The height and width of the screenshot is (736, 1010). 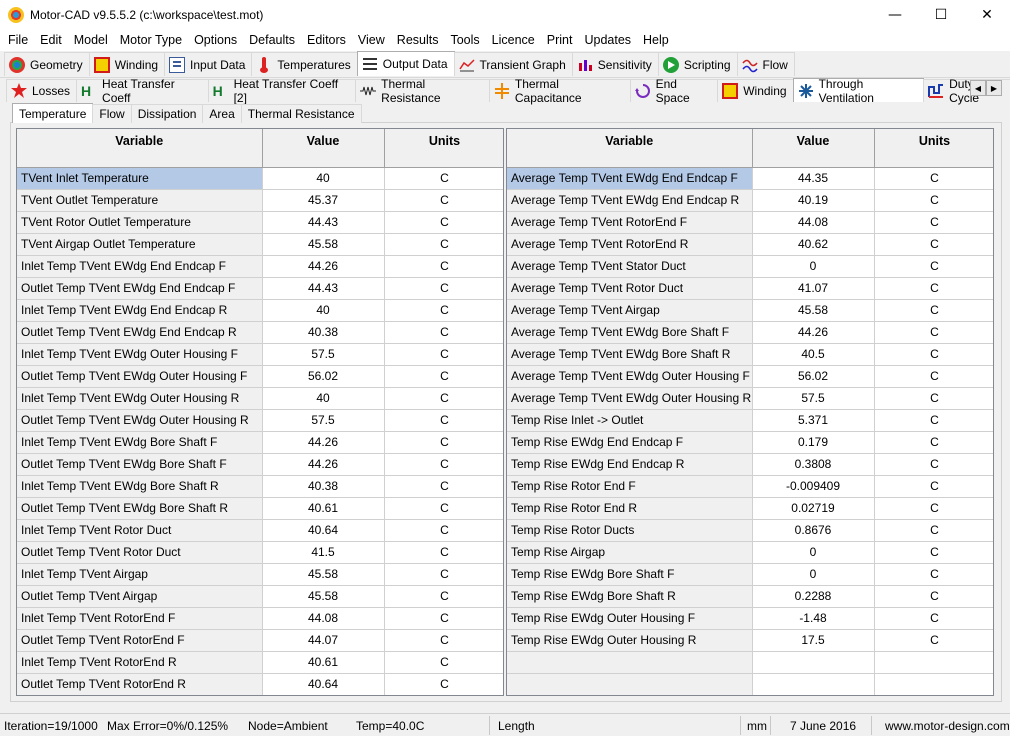 I want to click on value-cell: 44.08, so click(x=813, y=222).